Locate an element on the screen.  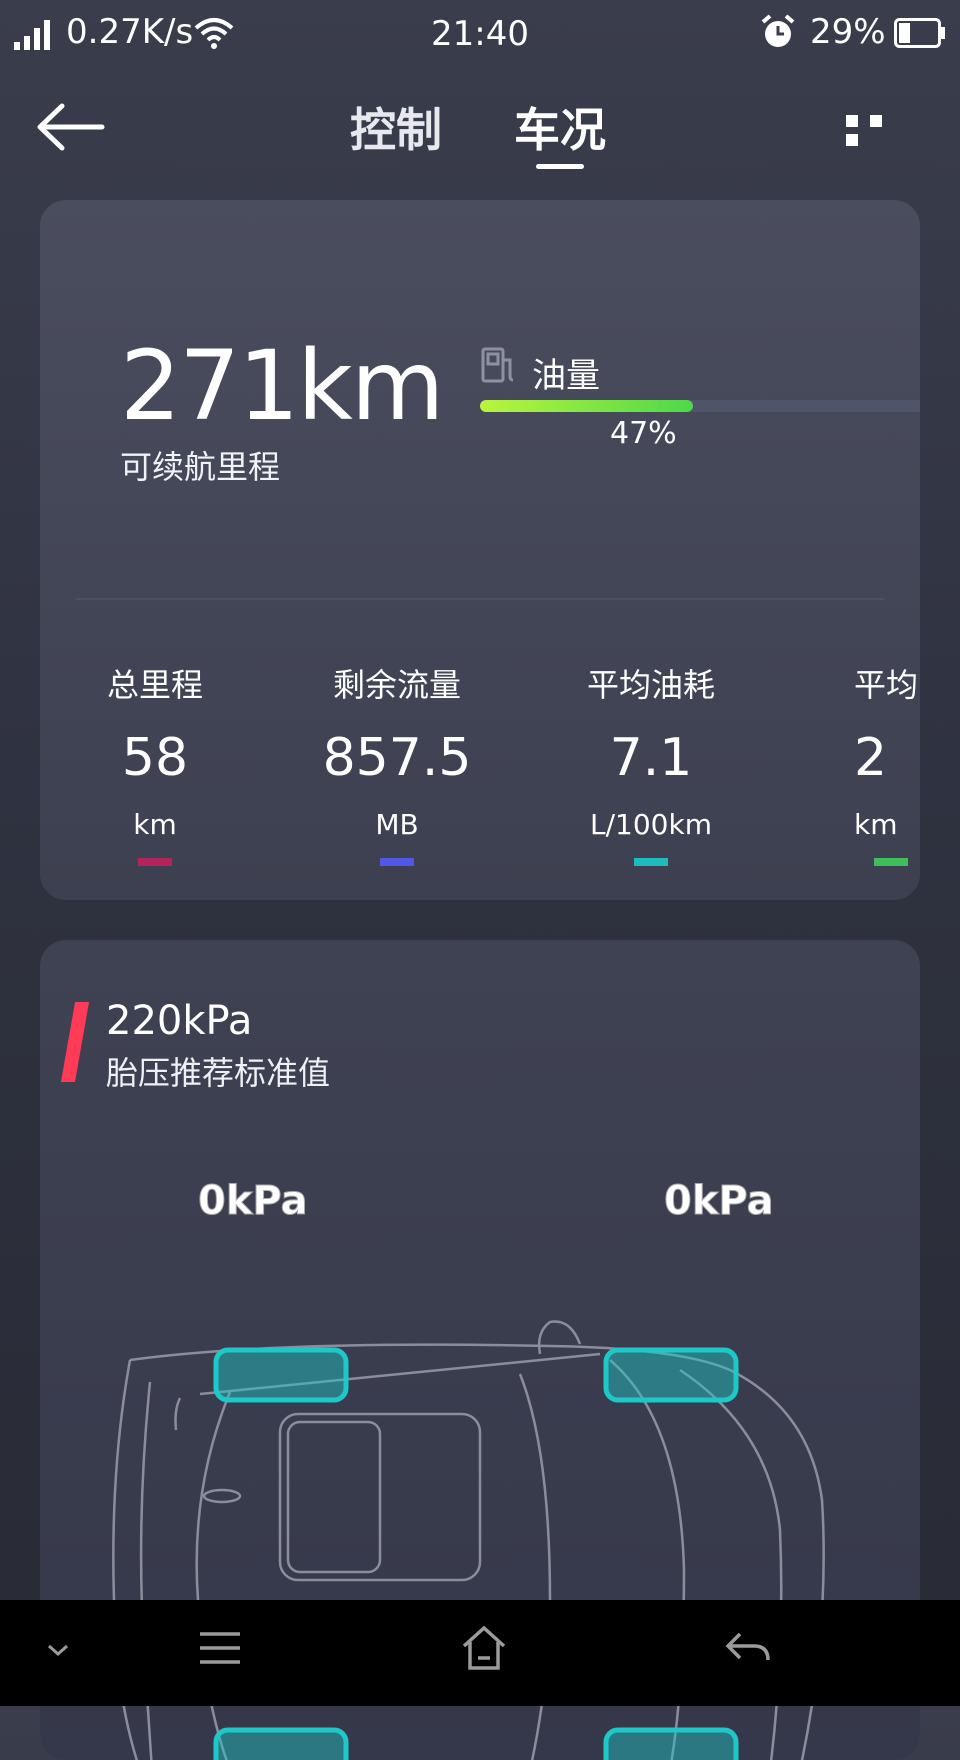
stat-total-mileage: 总里程 58 km is located at coordinates (155, 763).